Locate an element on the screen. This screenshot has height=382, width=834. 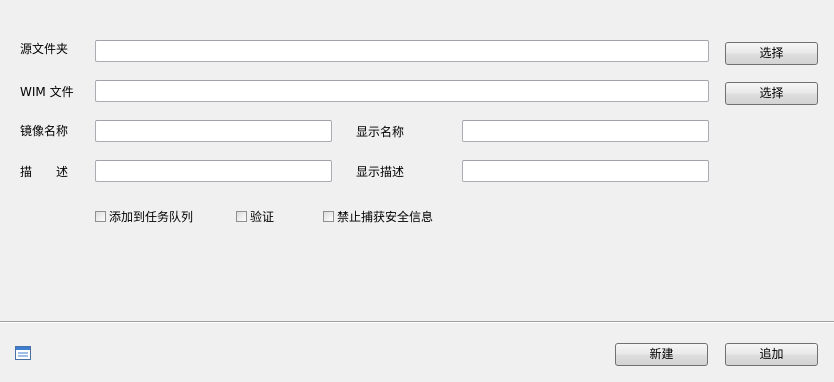
wim-file-browse-button: 选择 is located at coordinates (771, 93).